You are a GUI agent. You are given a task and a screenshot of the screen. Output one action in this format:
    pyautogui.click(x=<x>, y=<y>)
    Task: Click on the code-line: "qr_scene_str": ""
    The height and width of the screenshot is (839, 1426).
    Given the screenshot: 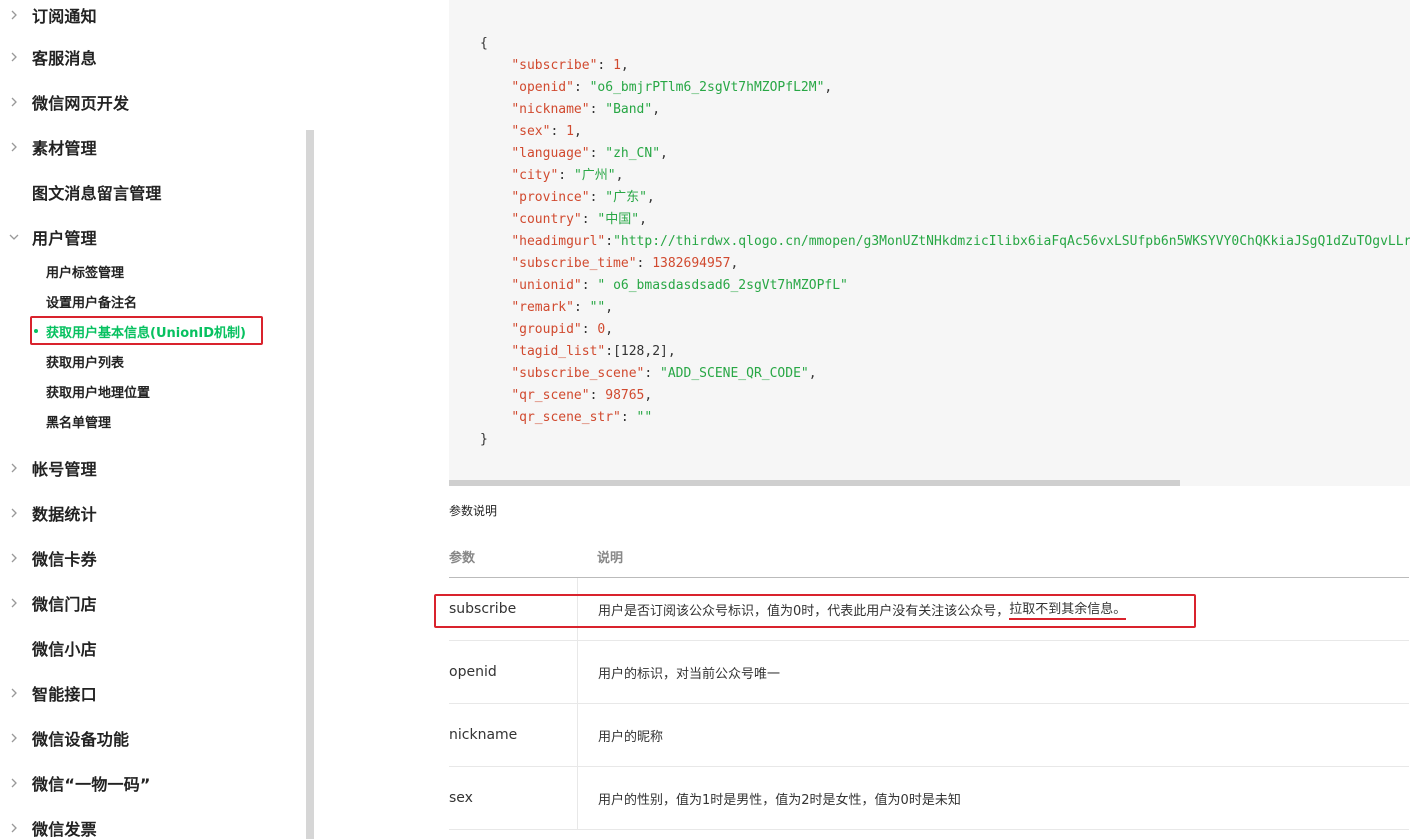 What is the action you would take?
    pyautogui.click(x=945, y=418)
    